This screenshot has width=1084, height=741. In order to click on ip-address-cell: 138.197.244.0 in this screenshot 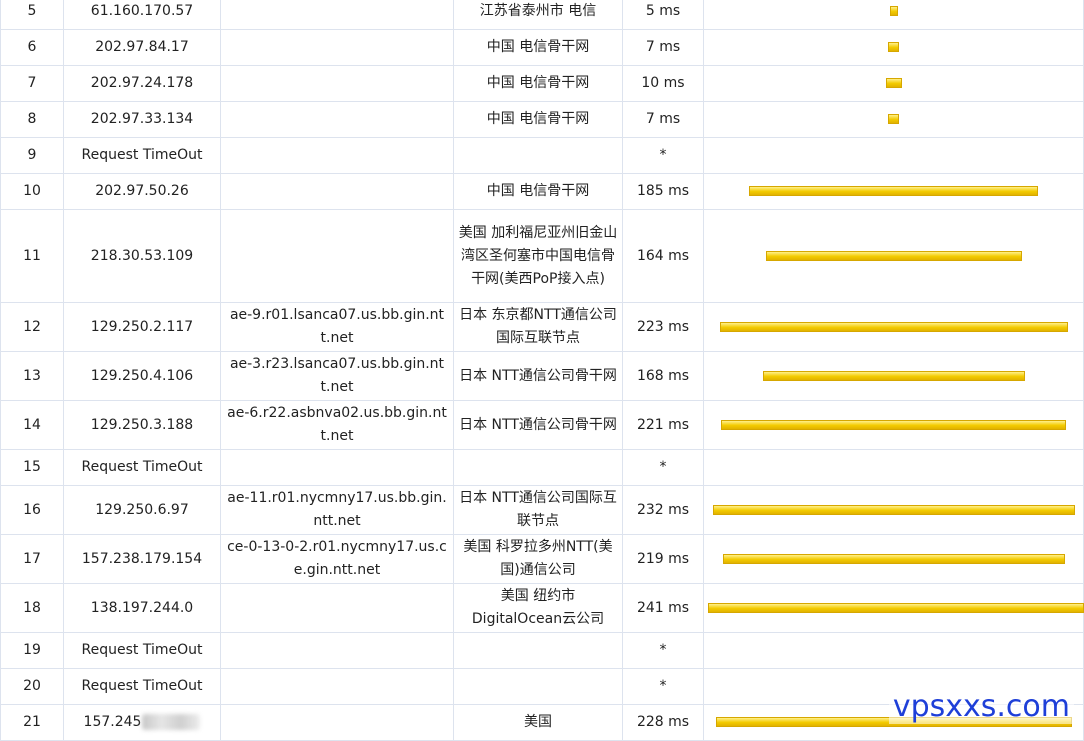, I will do `click(142, 608)`.